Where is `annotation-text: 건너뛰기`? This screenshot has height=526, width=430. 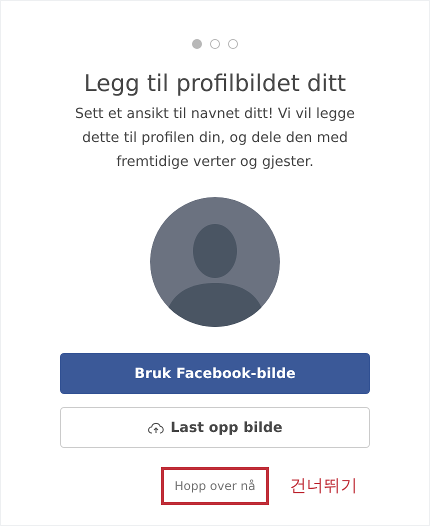 annotation-text: 건너뛰기 is located at coordinates (323, 486).